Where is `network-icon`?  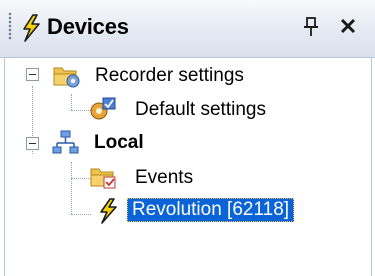
network-icon is located at coordinates (65, 142).